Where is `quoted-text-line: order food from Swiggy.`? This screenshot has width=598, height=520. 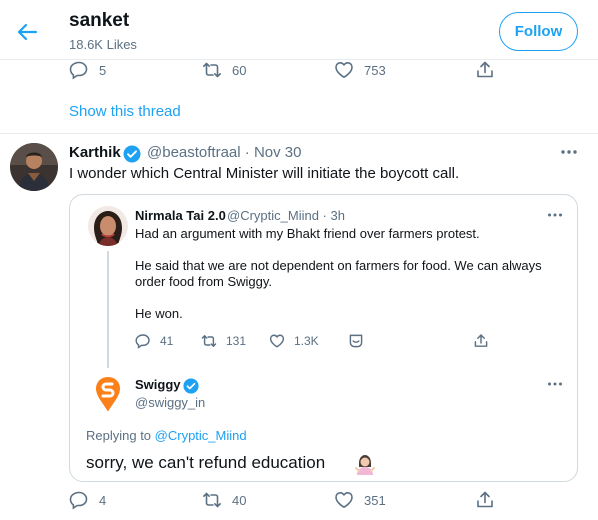 quoted-text-line: order food from Swiggy. is located at coordinates (204, 281).